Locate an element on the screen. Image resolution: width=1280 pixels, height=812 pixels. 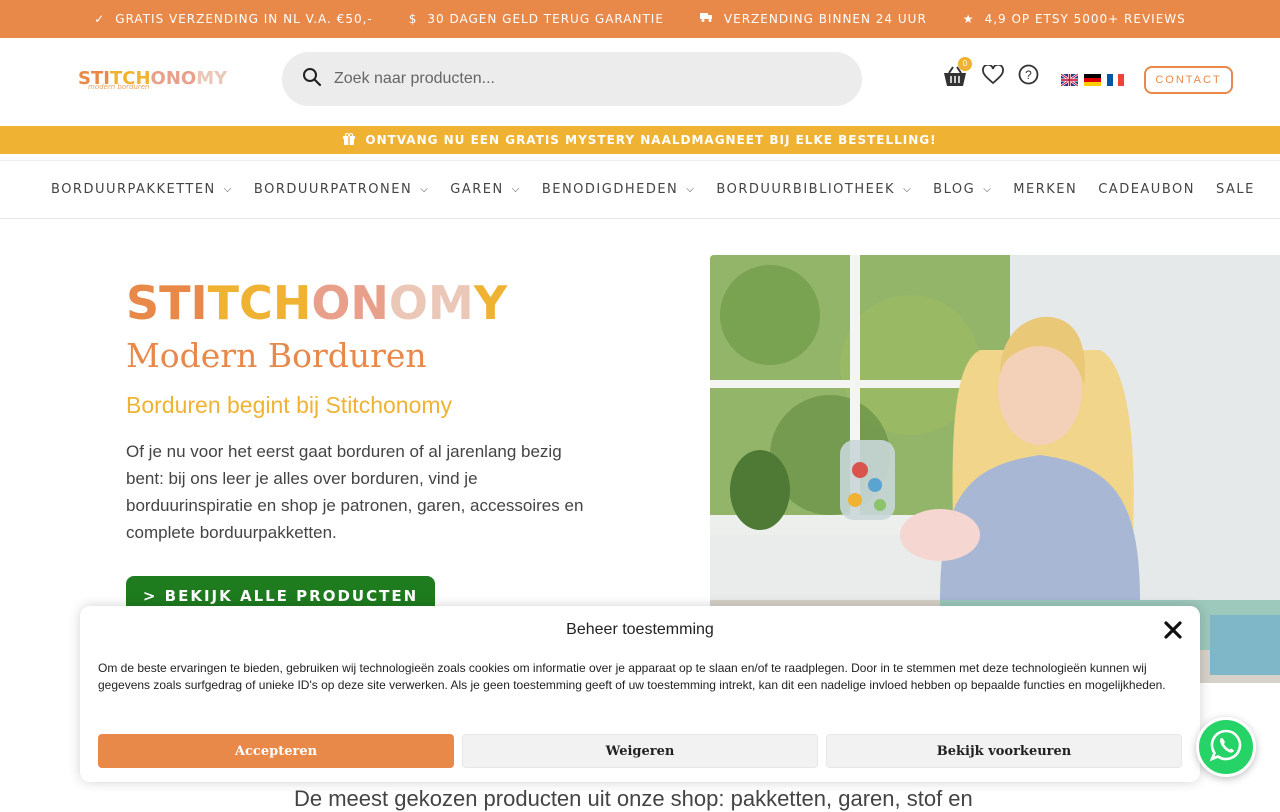
nav-label: SALE is located at coordinates (1235, 189).